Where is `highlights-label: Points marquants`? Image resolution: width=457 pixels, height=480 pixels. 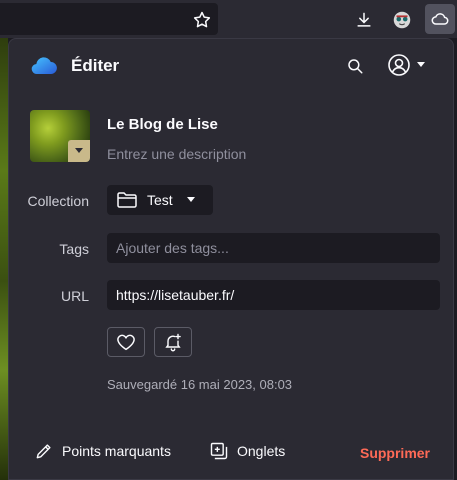
highlights-label: Points marquants is located at coordinates (116, 451).